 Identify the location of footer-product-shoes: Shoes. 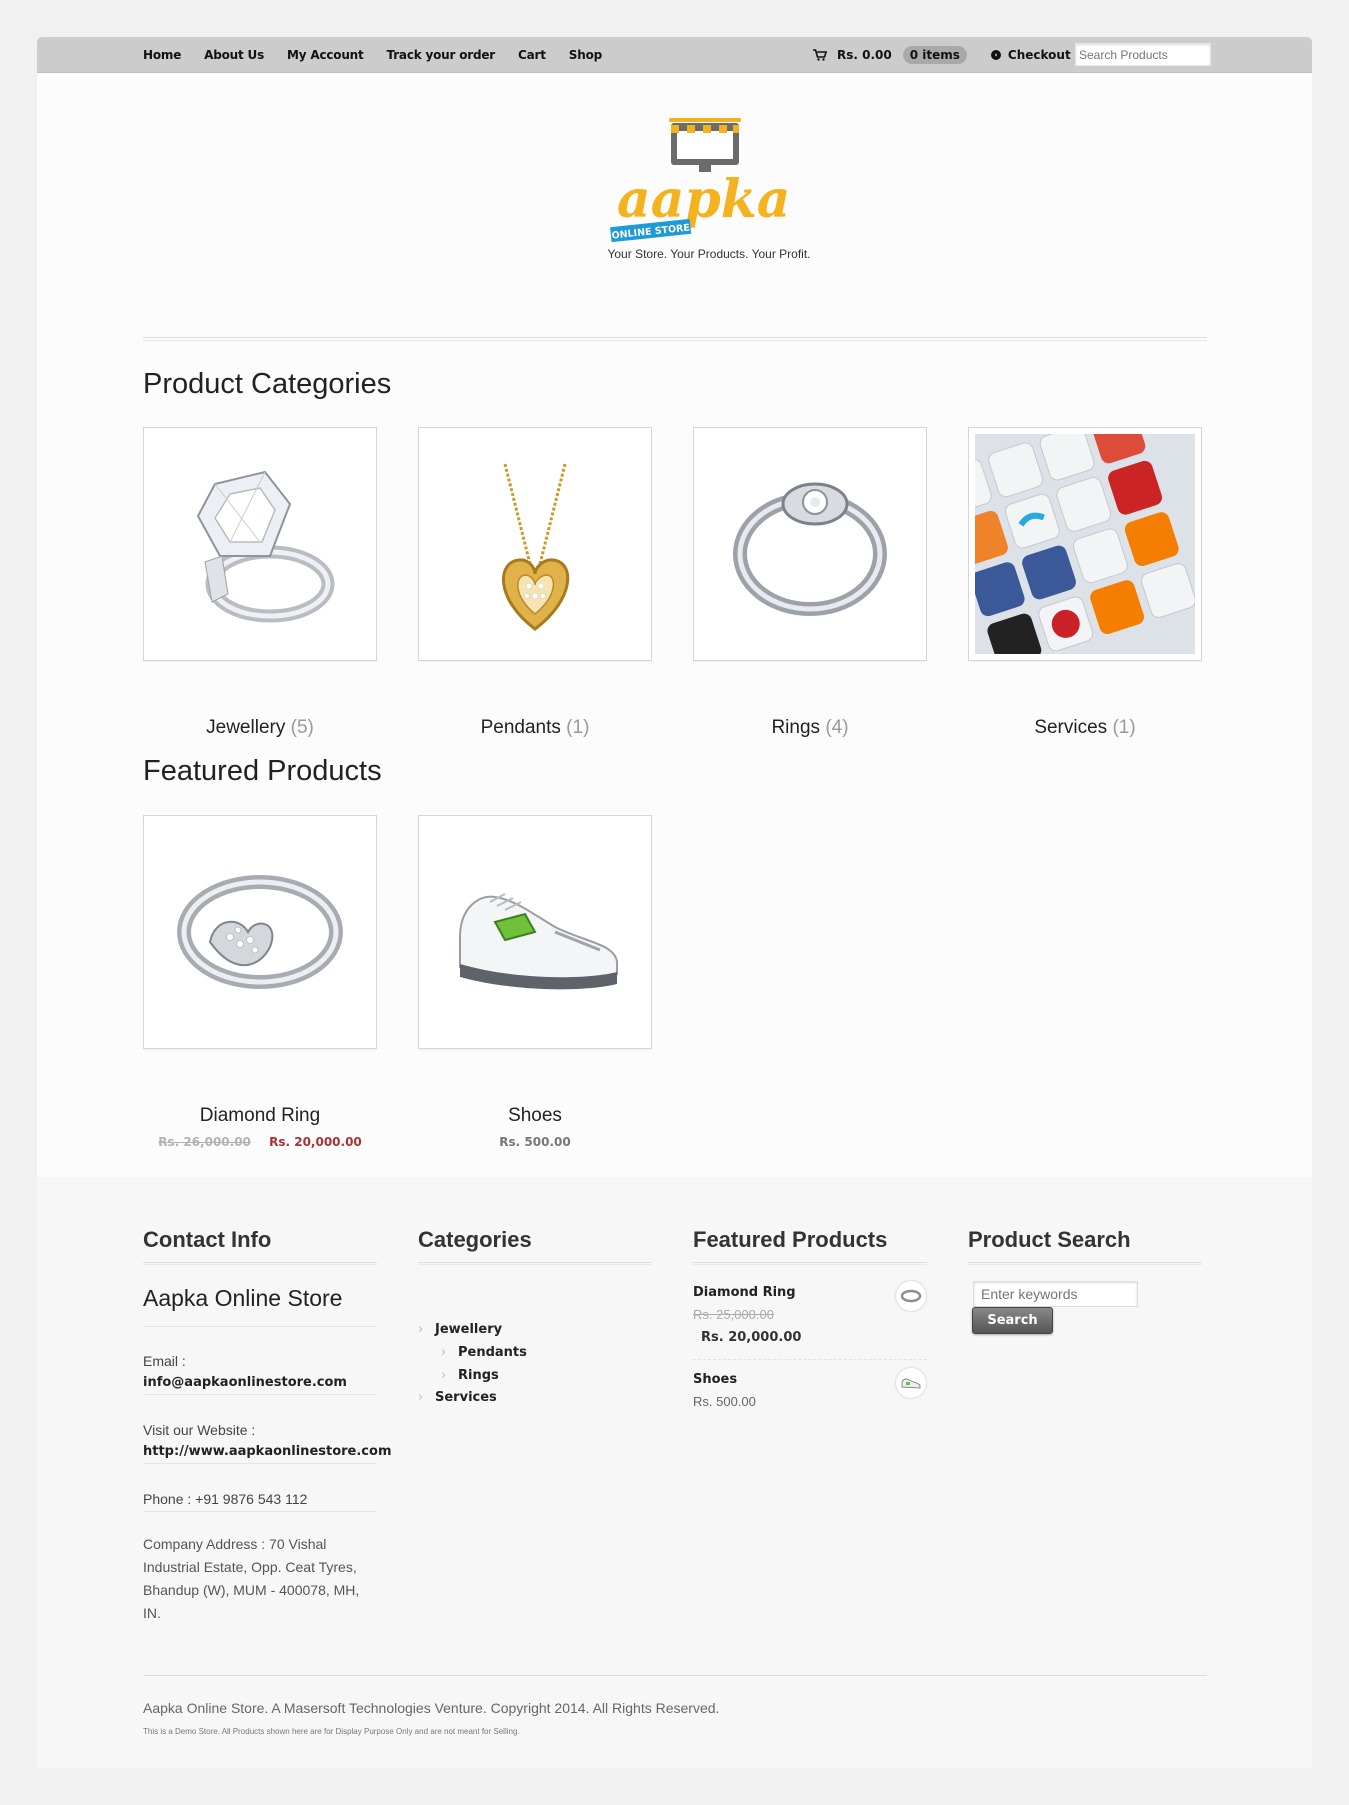
(715, 1379).